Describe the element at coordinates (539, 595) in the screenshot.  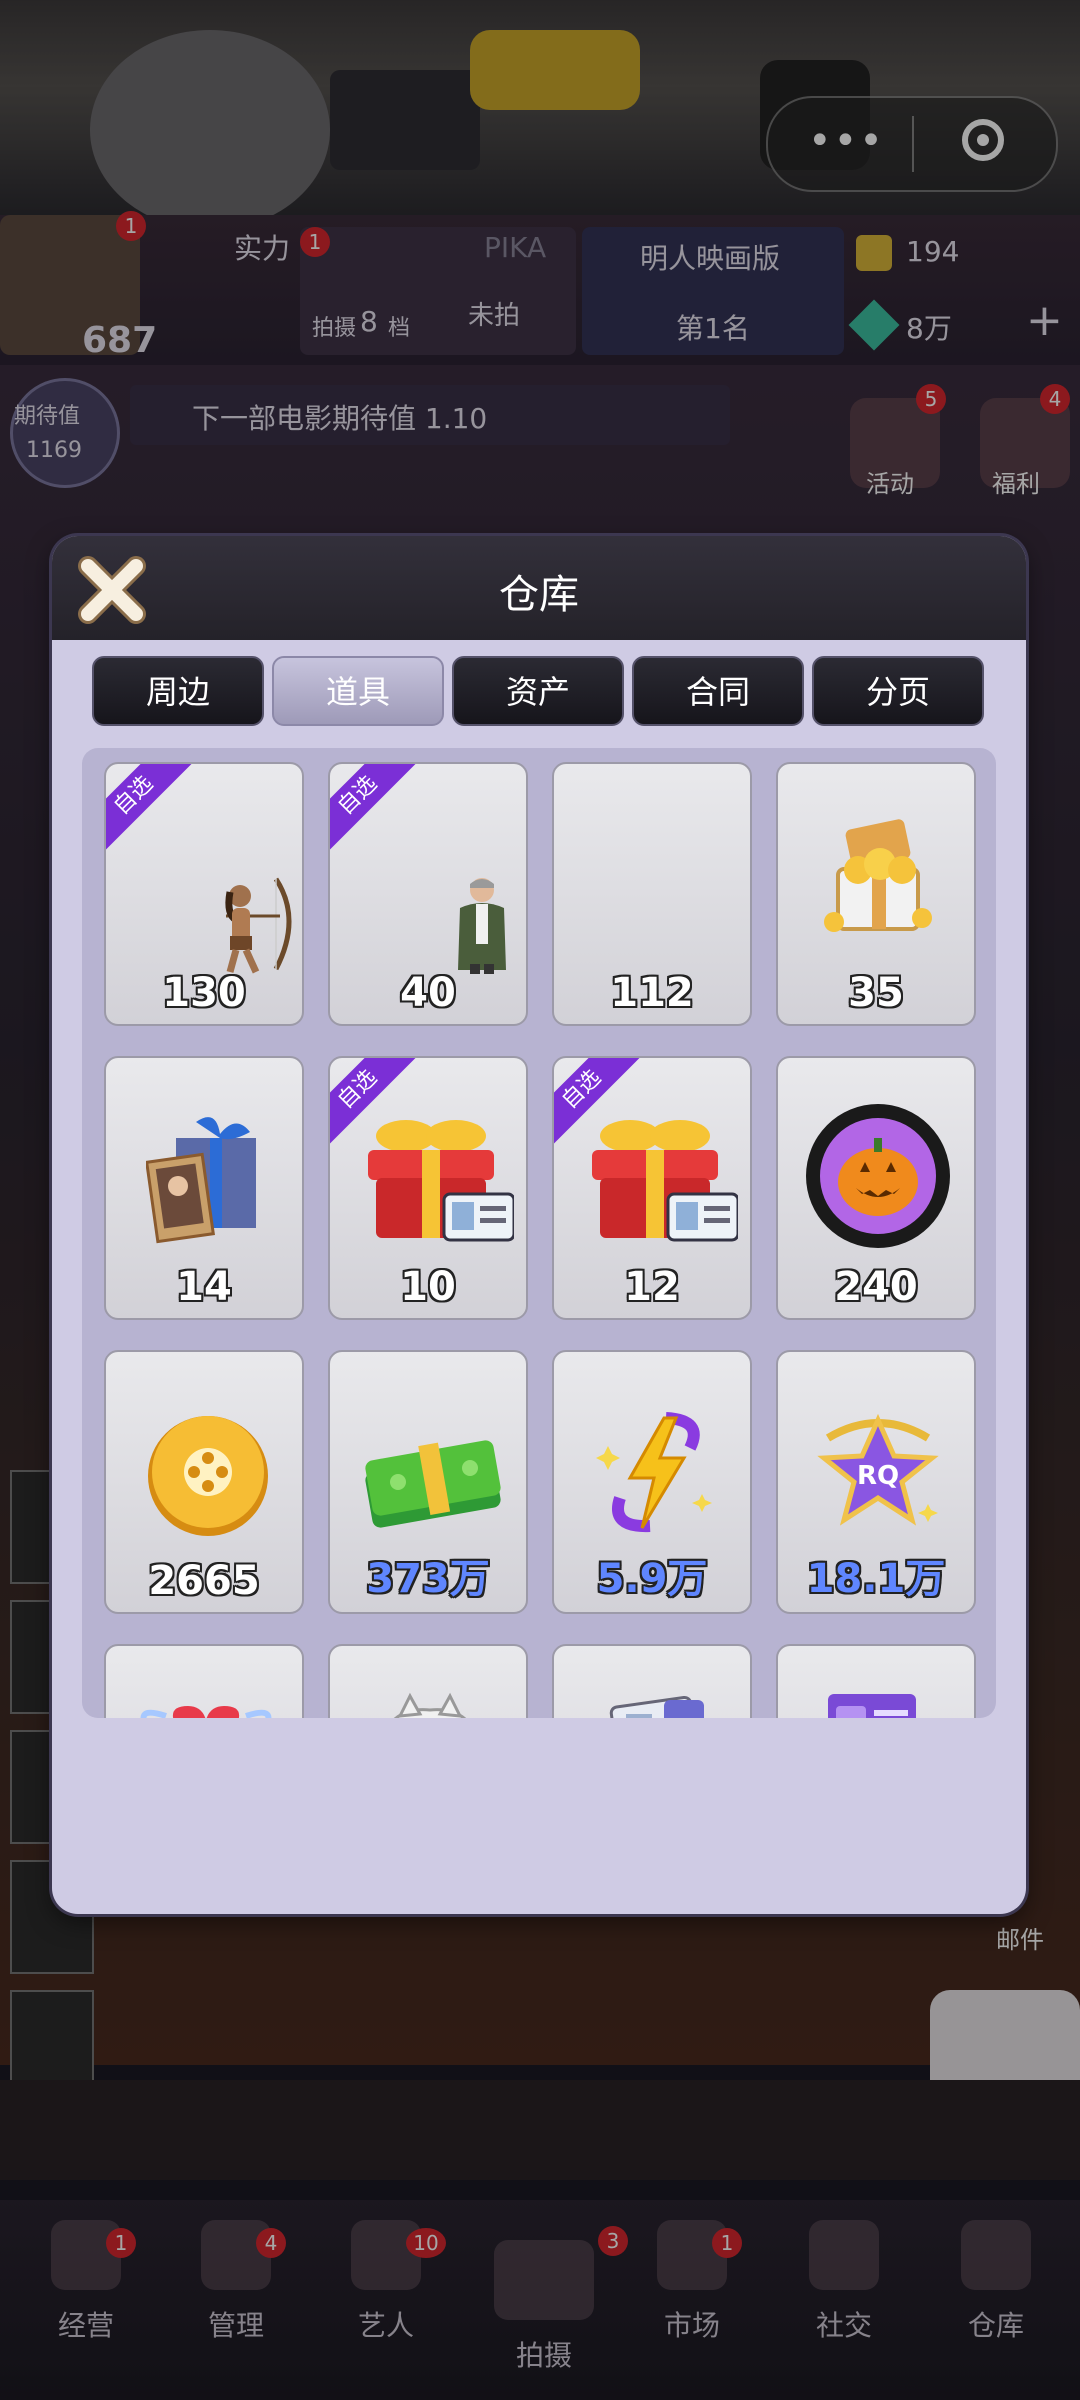
I see `dialog-title: 仓库` at that location.